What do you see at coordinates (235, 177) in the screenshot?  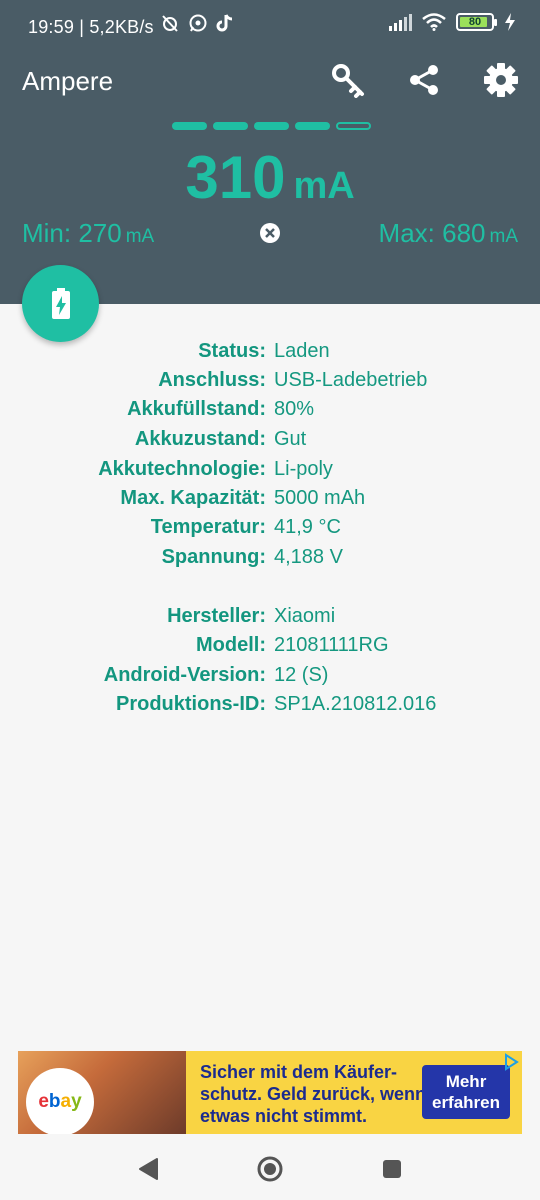 I see `current-value: 310` at bounding box center [235, 177].